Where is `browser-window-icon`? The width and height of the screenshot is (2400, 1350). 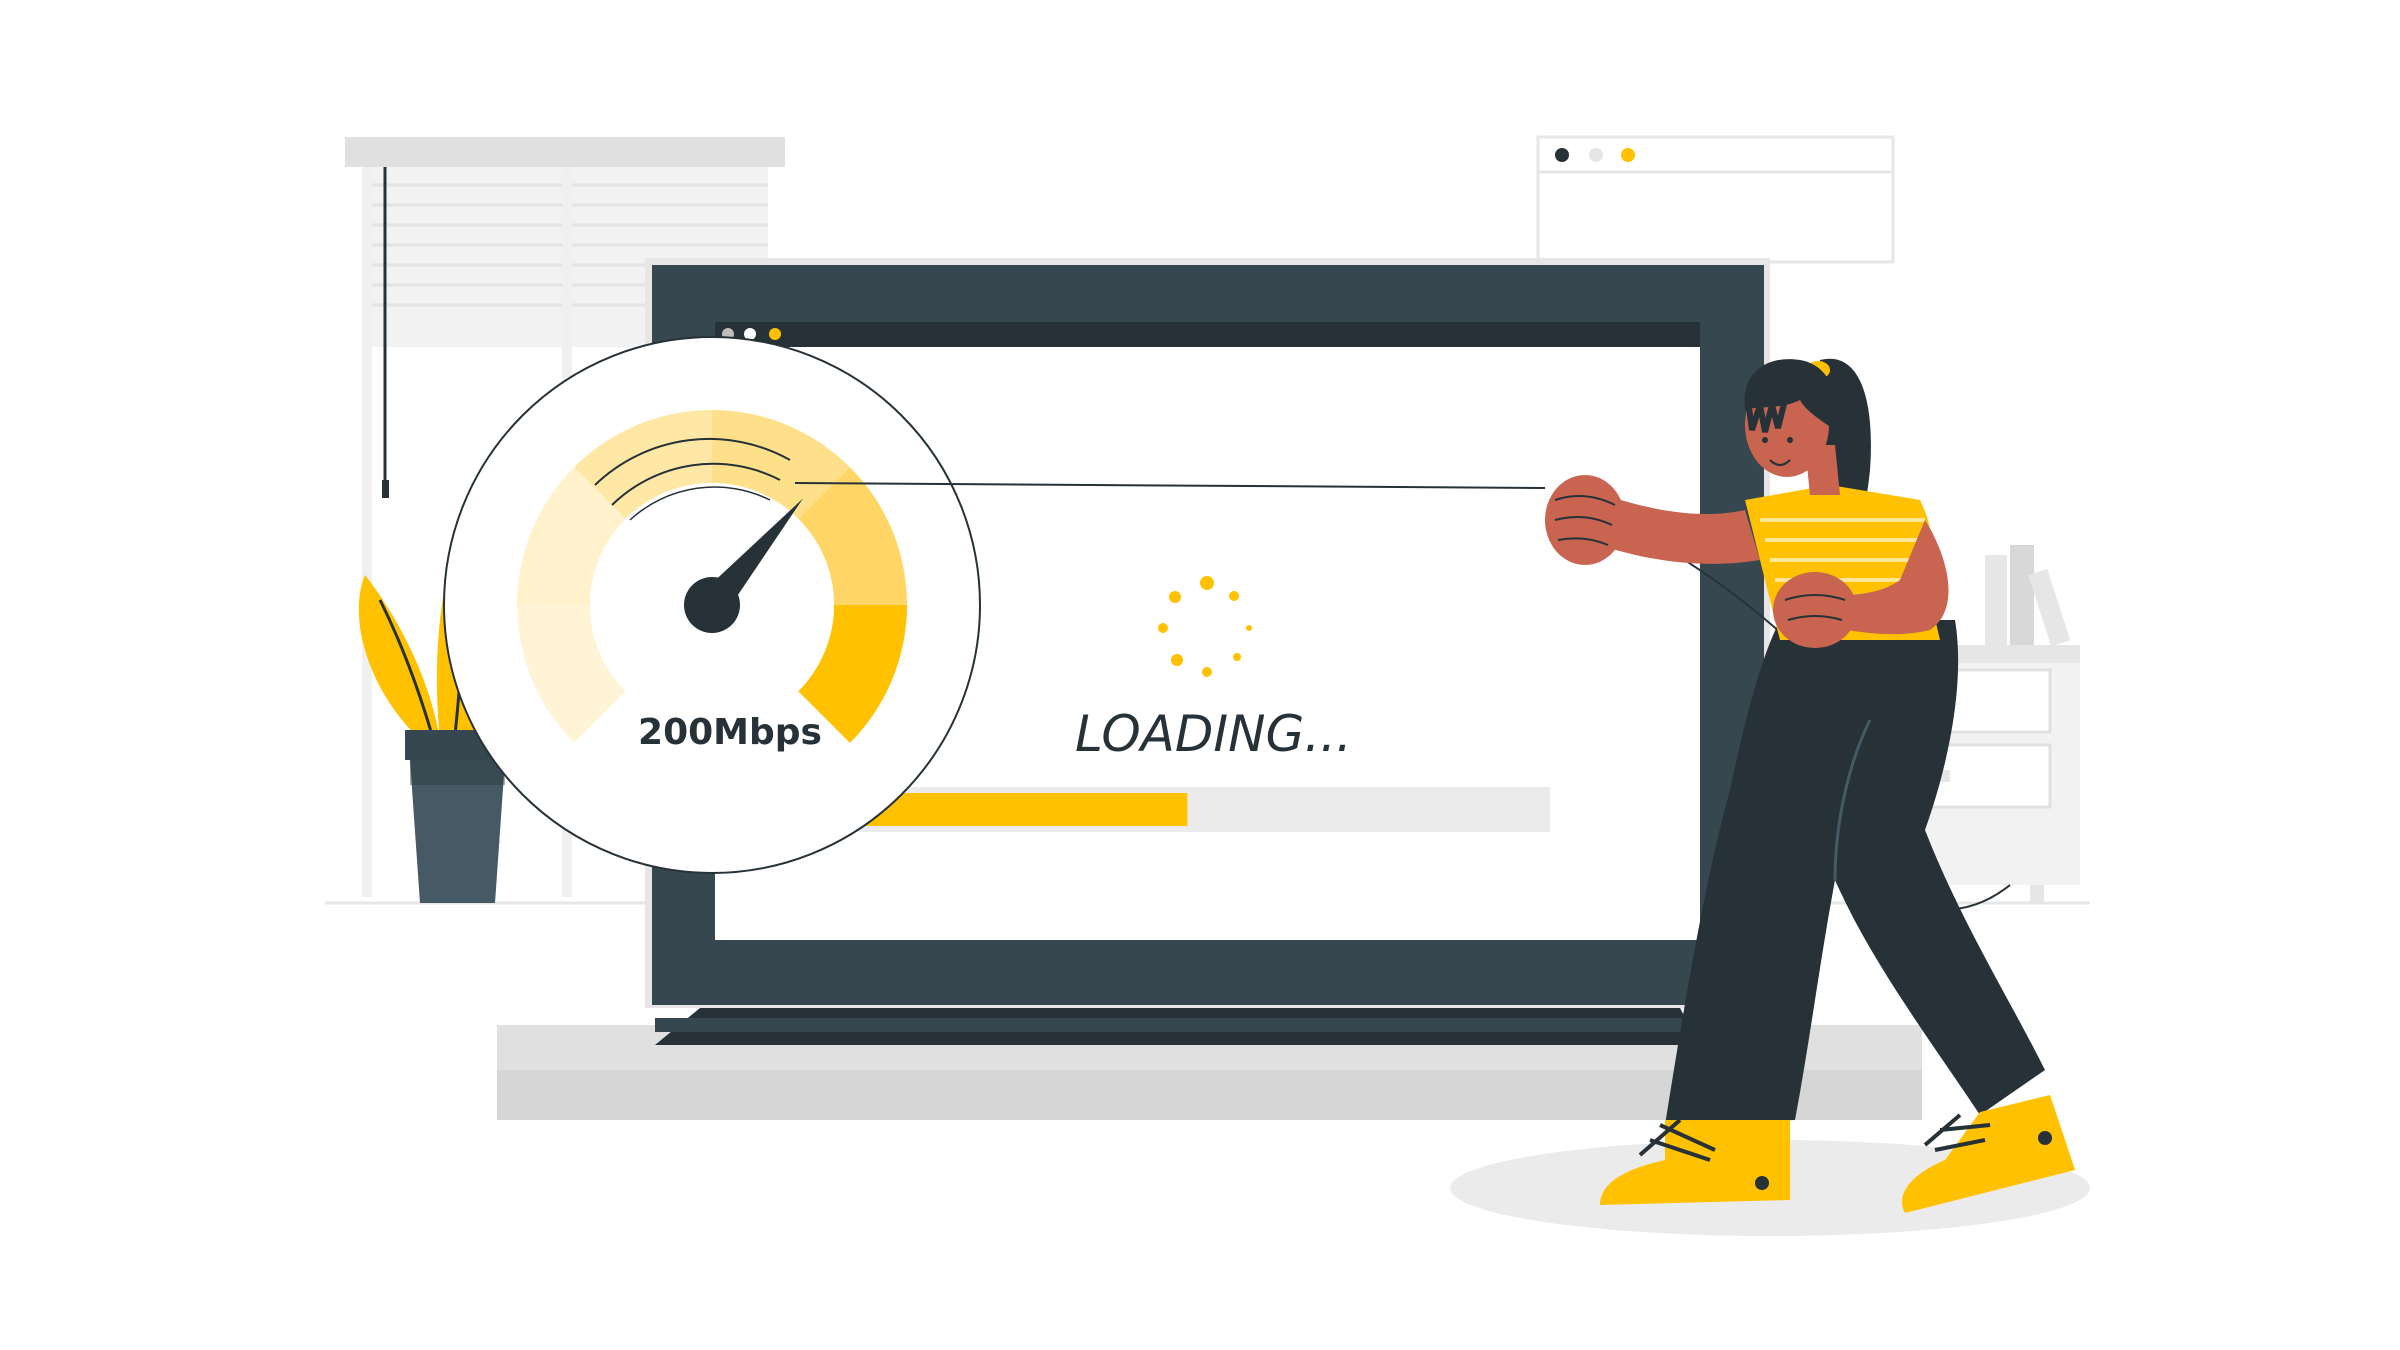
browser-window-icon is located at coordinates (1715, 199).